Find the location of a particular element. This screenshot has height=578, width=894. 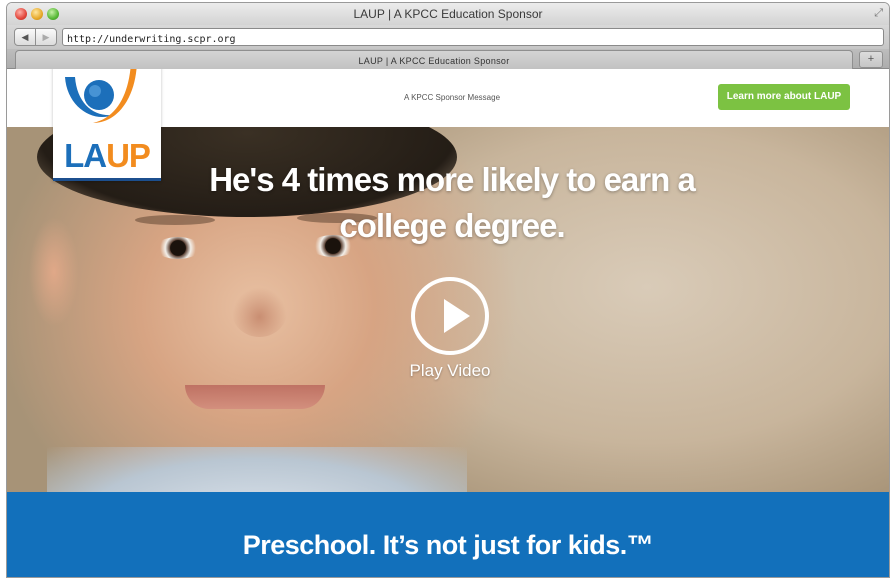

tab-title: LAUP | A KPCC Education Sponsor is located at coordinates (434, 61).